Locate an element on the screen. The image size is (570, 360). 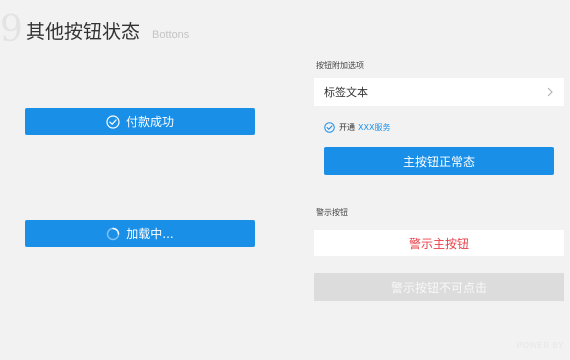
footer-watermark: POWER BY is located at coordinates (540, 345).